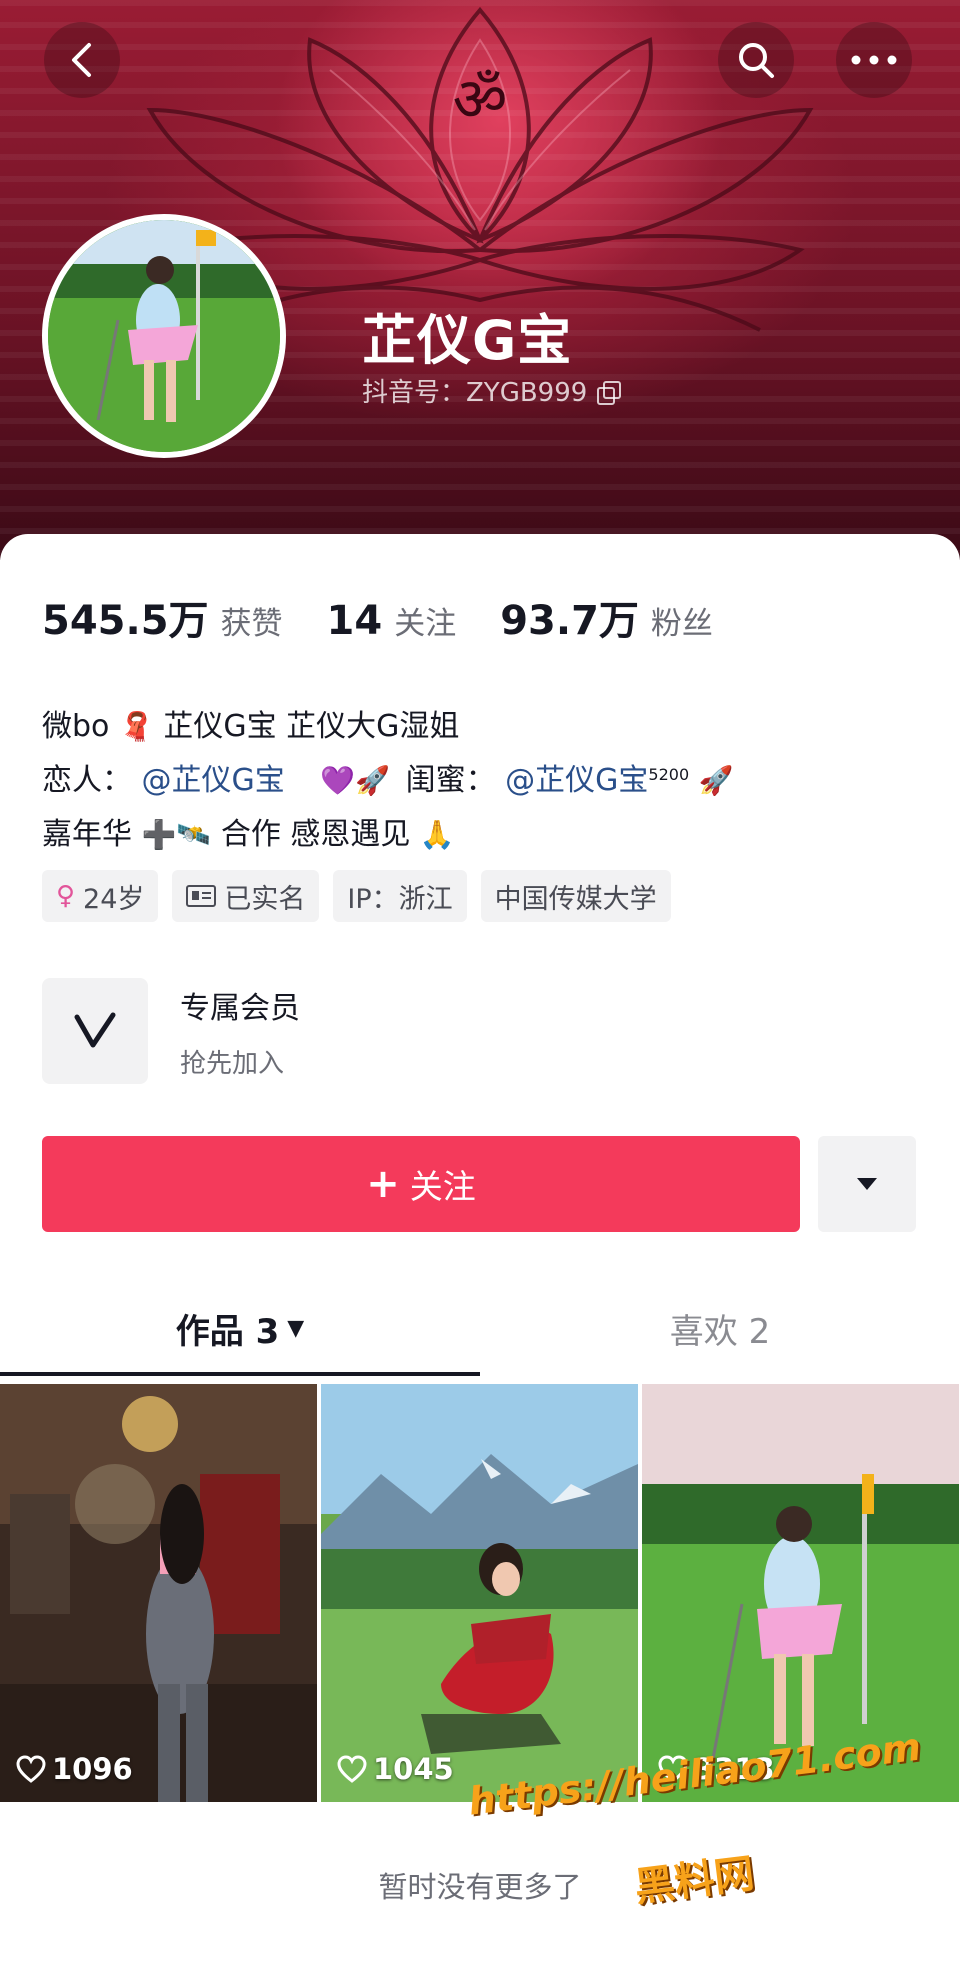 Image resolution: width=960 pixels, height=1976 pixels. I want to click on douyin-id: 抖音号：ZYGB999, so click(492, 390).